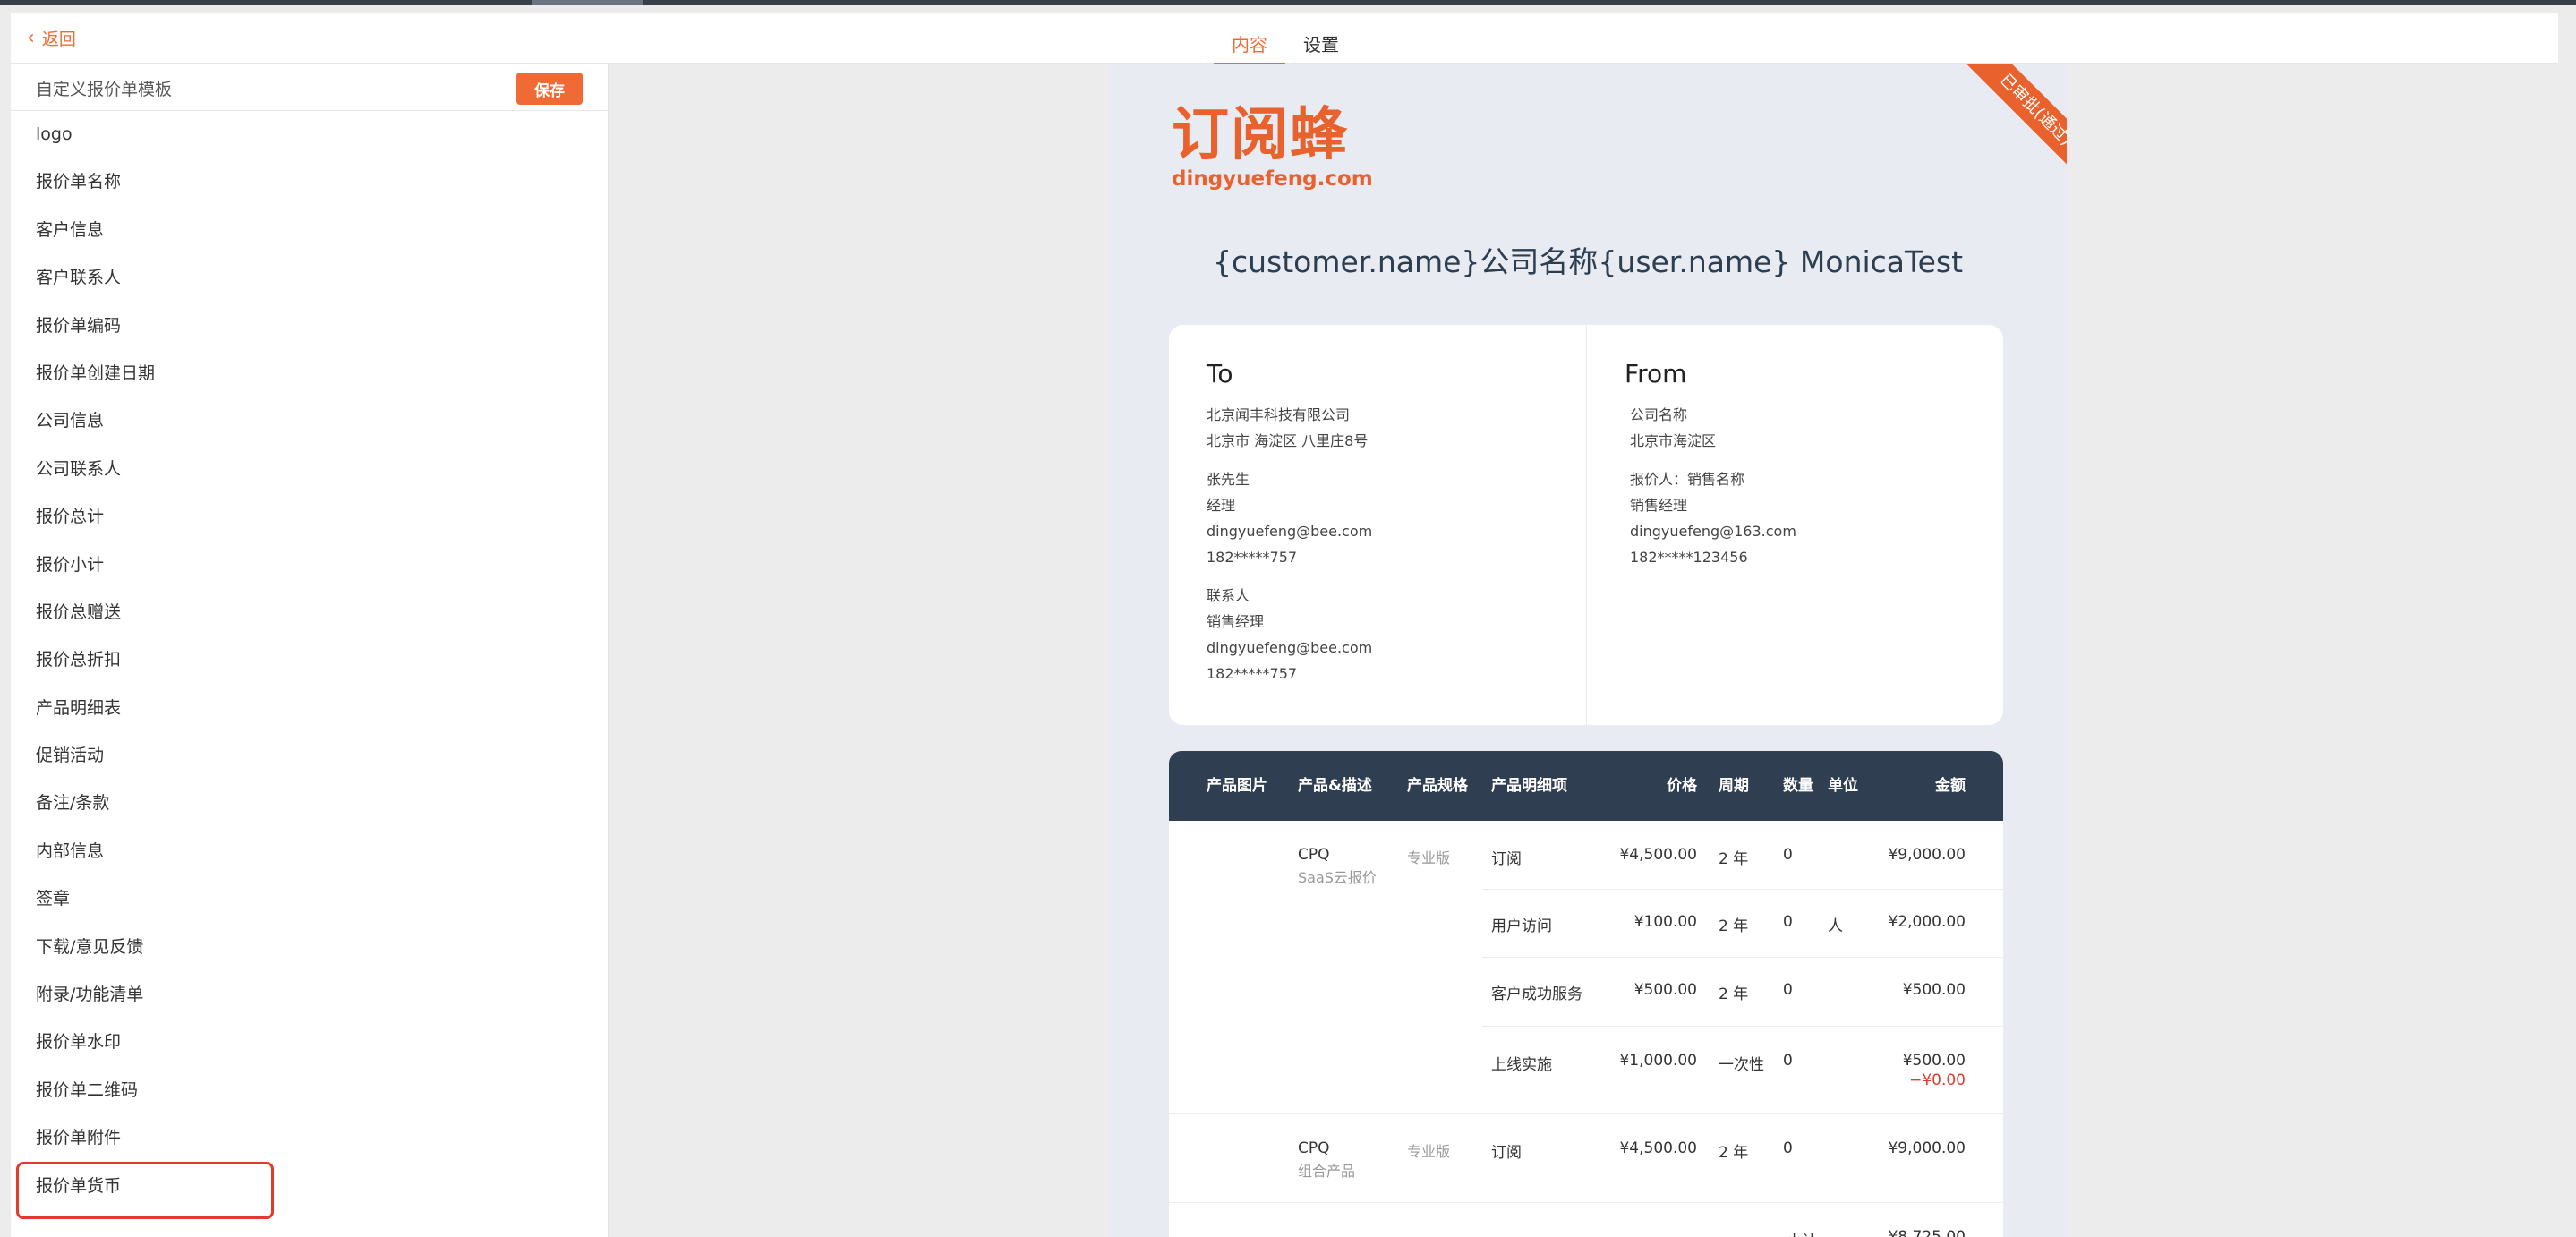  What do you see at coordinates (309, 947) in the screenshot?
I see `sidebar-item-download-feedback: 下载/意见反馈` at bounding box center [309, 947].